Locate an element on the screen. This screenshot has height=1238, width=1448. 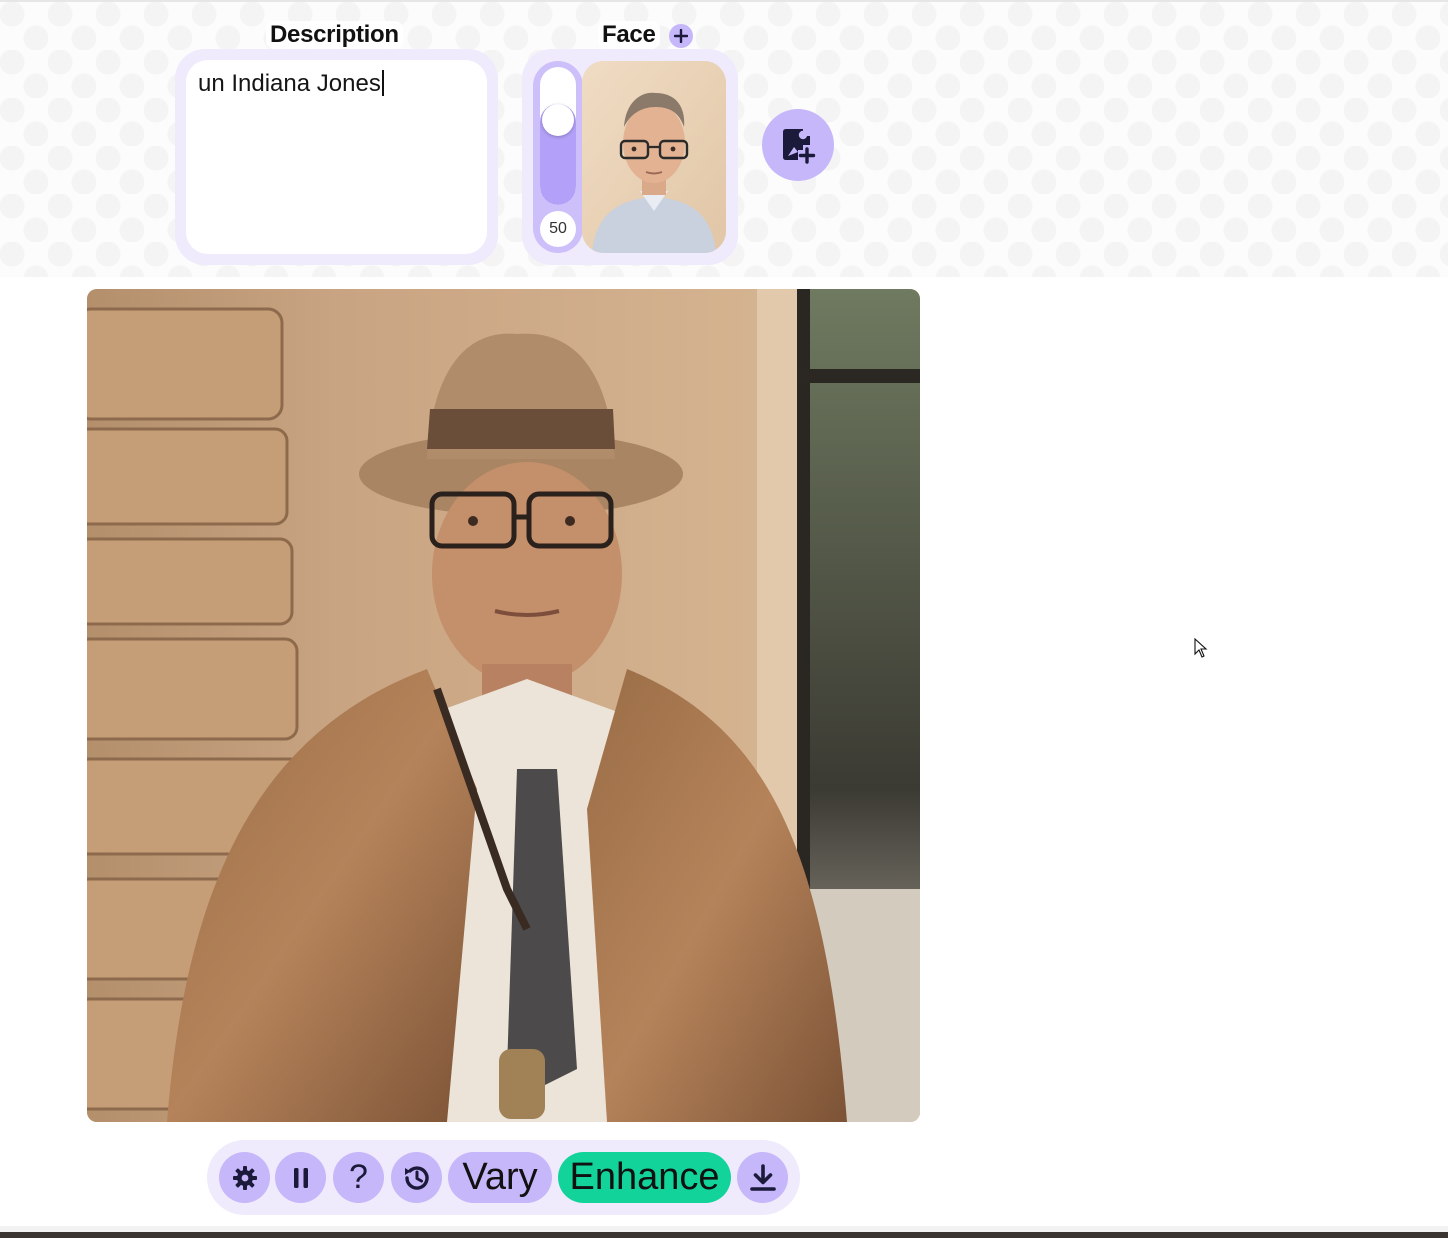
gear-icon is located at coordinates (244, 1177).